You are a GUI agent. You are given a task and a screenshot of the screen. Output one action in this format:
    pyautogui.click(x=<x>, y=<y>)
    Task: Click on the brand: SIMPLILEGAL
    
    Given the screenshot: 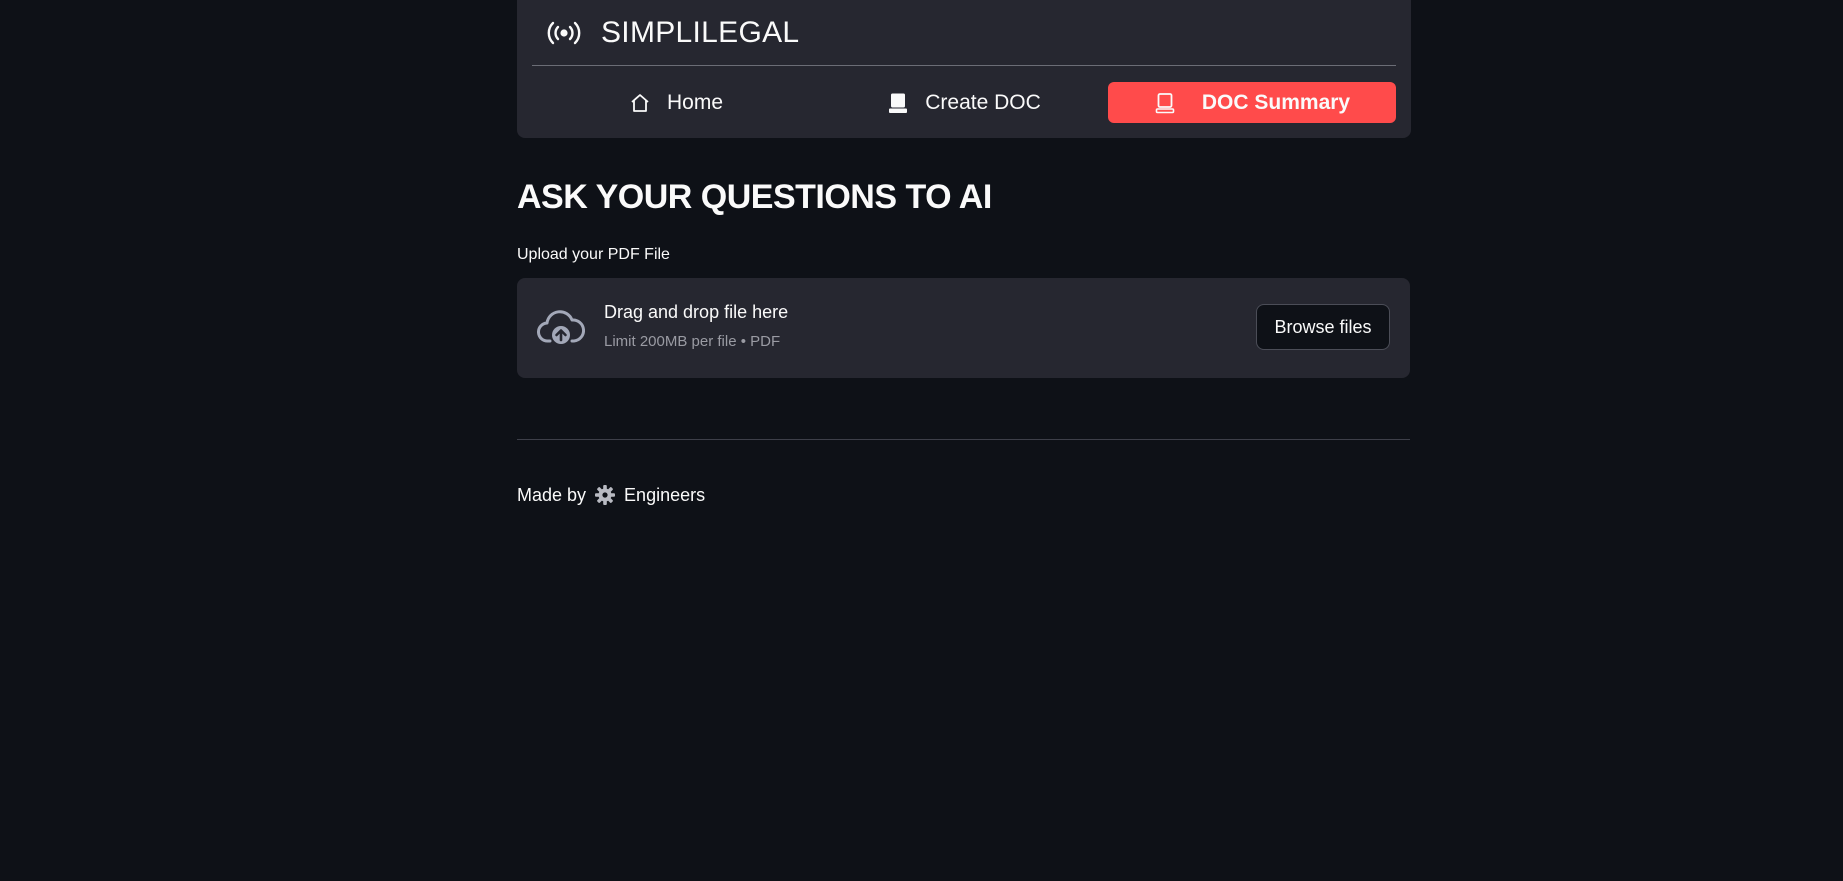 What is the action you would take?
    pyautogui.click(x=673, y=33)
    